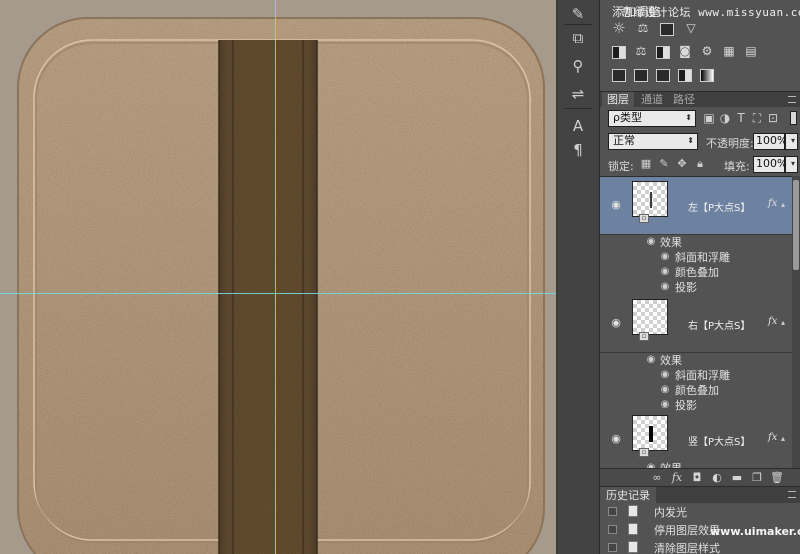 The image size is (800, 554). I want to click on character-icon: A, so click(578, 126).